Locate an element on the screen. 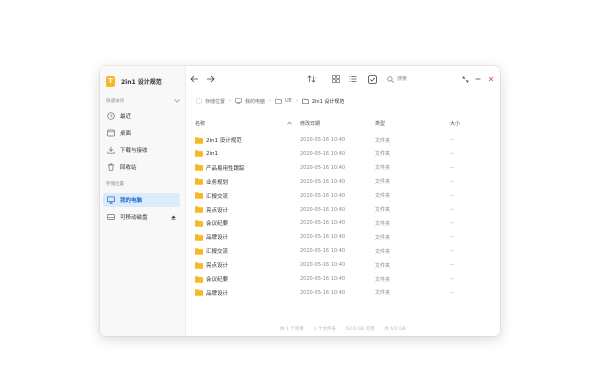 The height and width of the screenshot is (370, 600). select-button is located at coordinates (372, 79).